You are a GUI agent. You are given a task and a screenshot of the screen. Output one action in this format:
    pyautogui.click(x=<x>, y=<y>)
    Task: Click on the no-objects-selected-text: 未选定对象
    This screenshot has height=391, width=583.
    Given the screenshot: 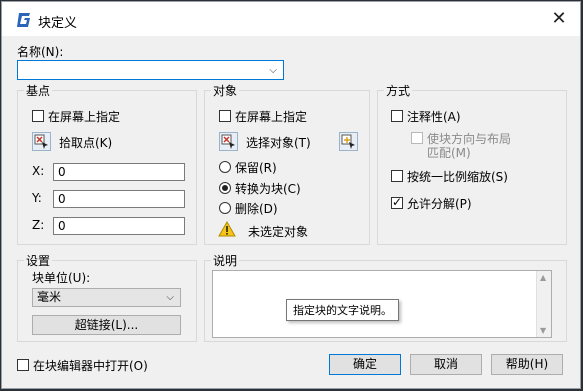 What is the action you would take?
    pyautogui.click(x=278, y=232)
    